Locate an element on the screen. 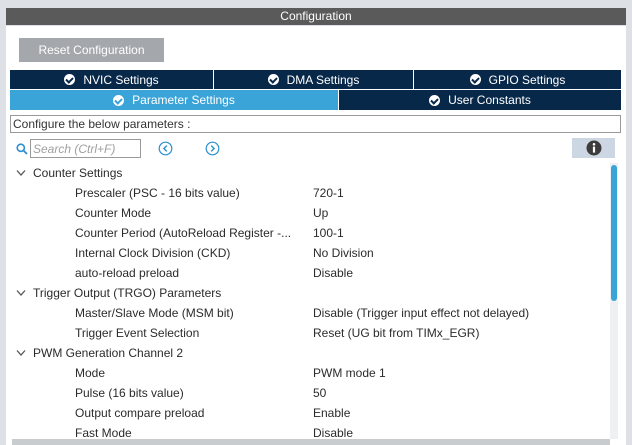 This screenshot has width=632, height=445. param-value: No Division is located at coordinates (343, 253).